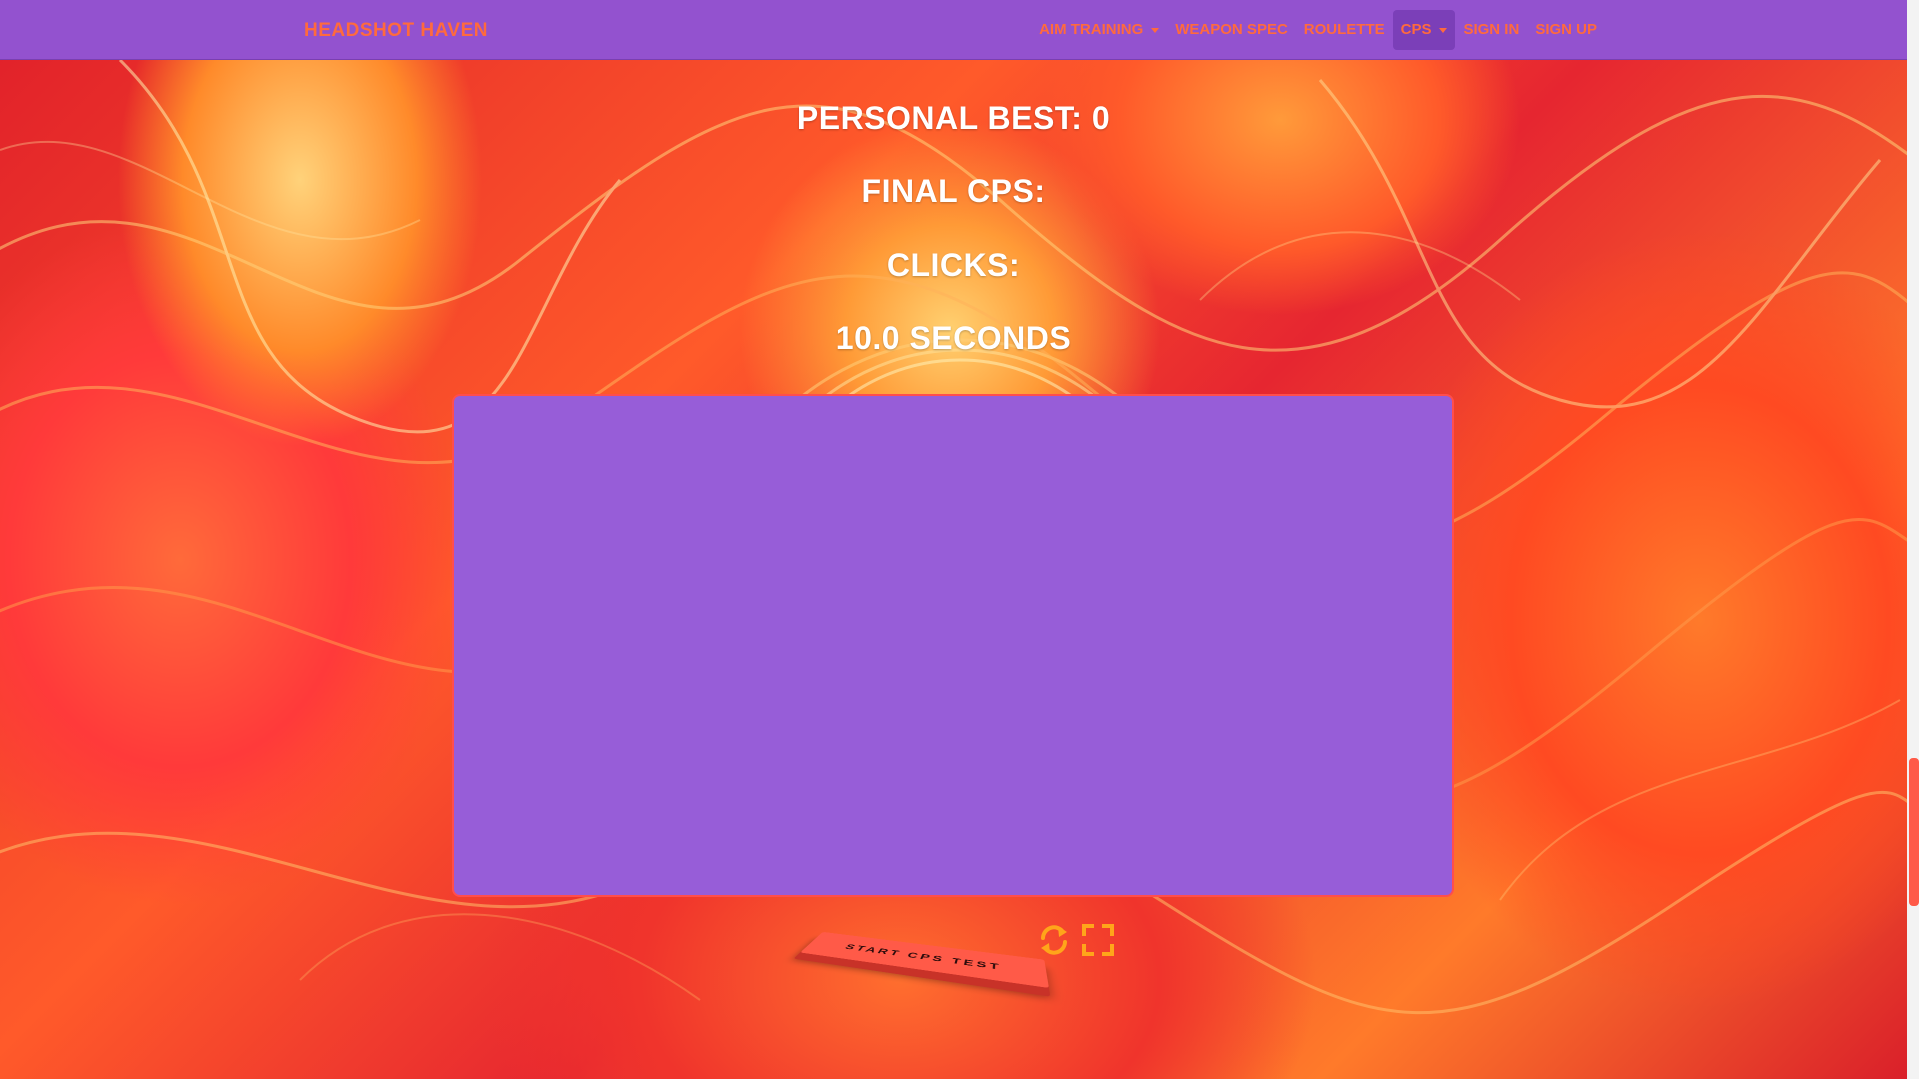 The height and width of the screenshot is (1079, 1919). I want to click on refresh-icon, so click(1054, 940).